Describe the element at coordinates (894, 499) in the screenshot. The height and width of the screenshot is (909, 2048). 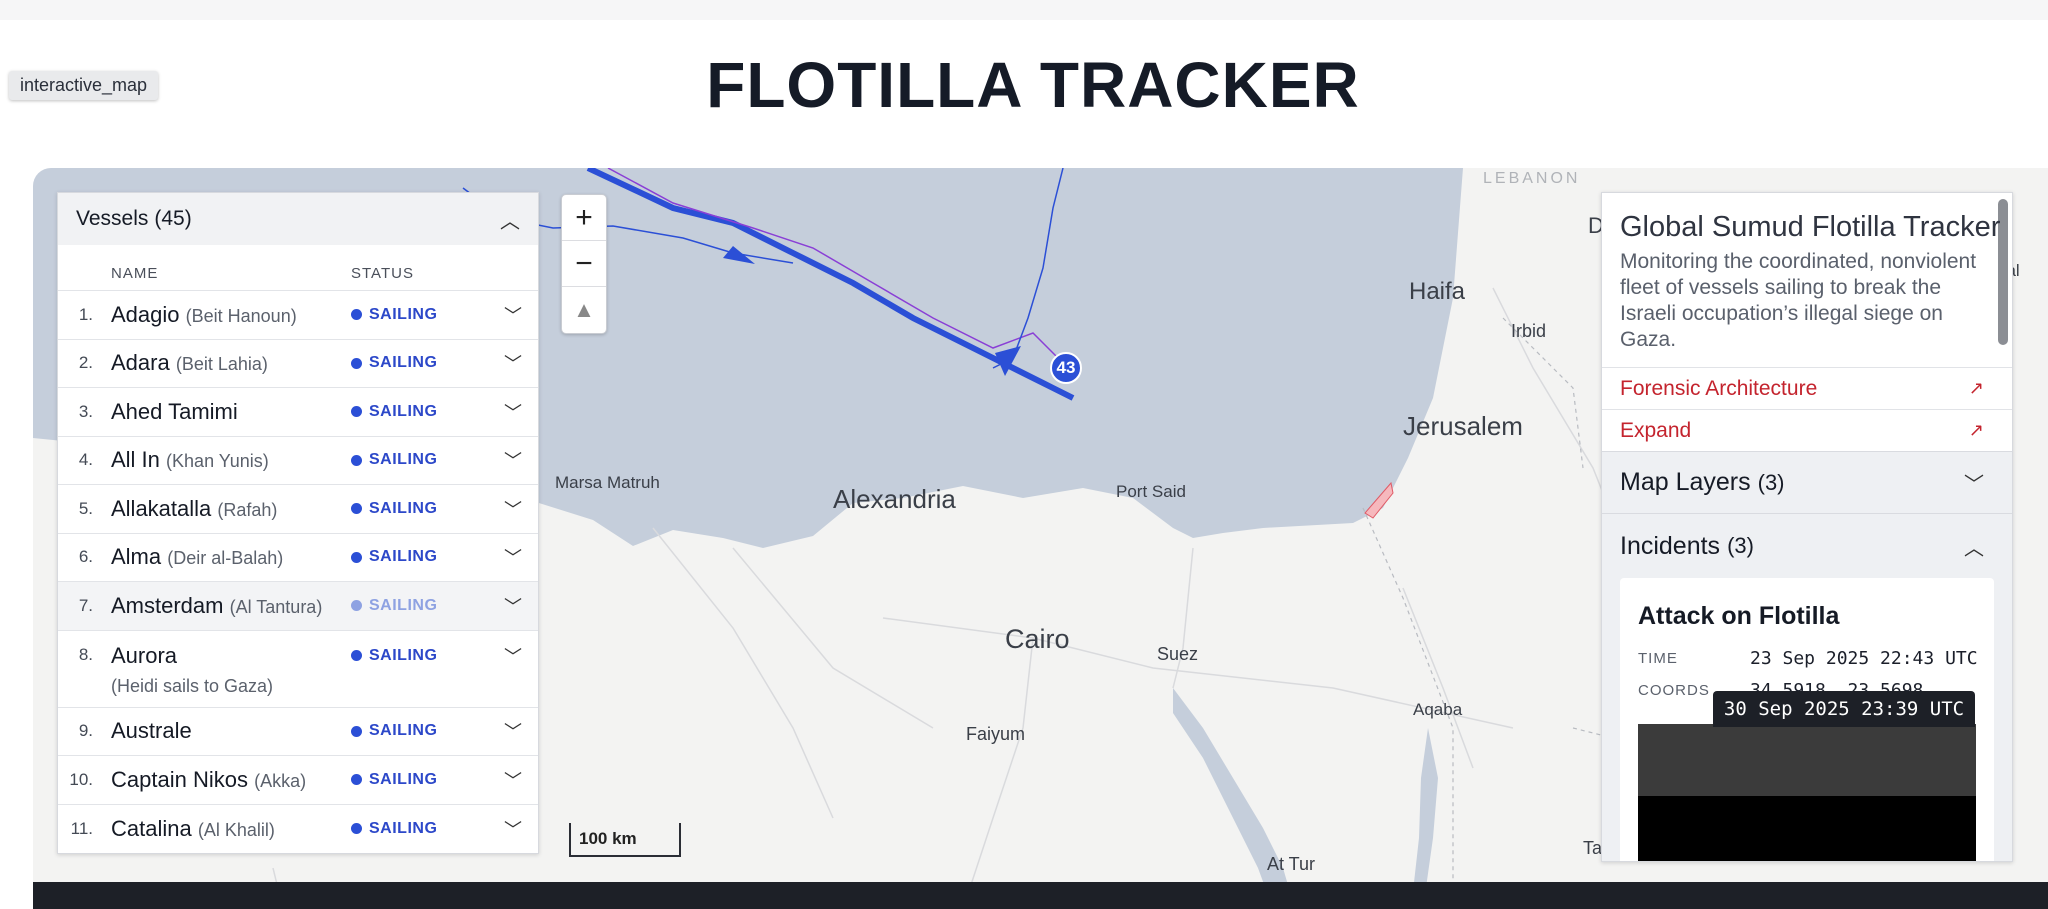
I see `place-label: Alexandria` at that location.